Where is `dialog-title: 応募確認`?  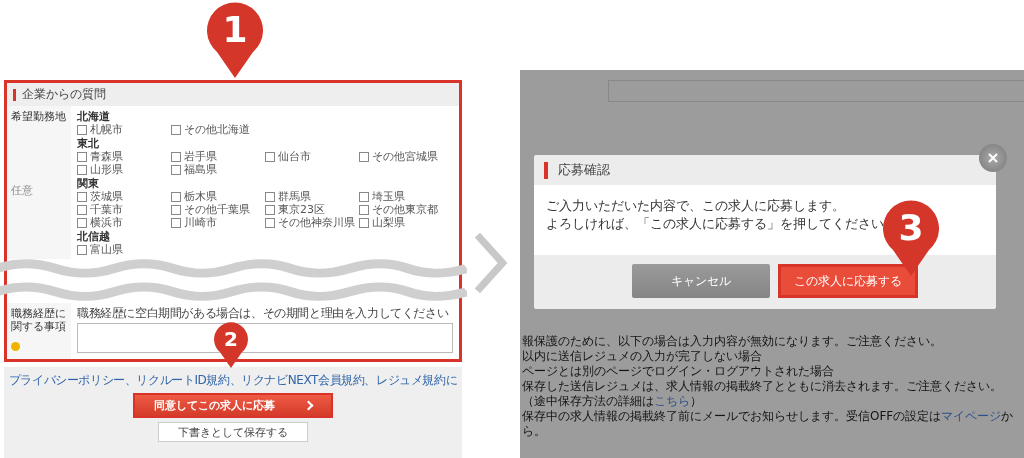 dialog-title: 応募確認 is located at coordinates (584, 170).